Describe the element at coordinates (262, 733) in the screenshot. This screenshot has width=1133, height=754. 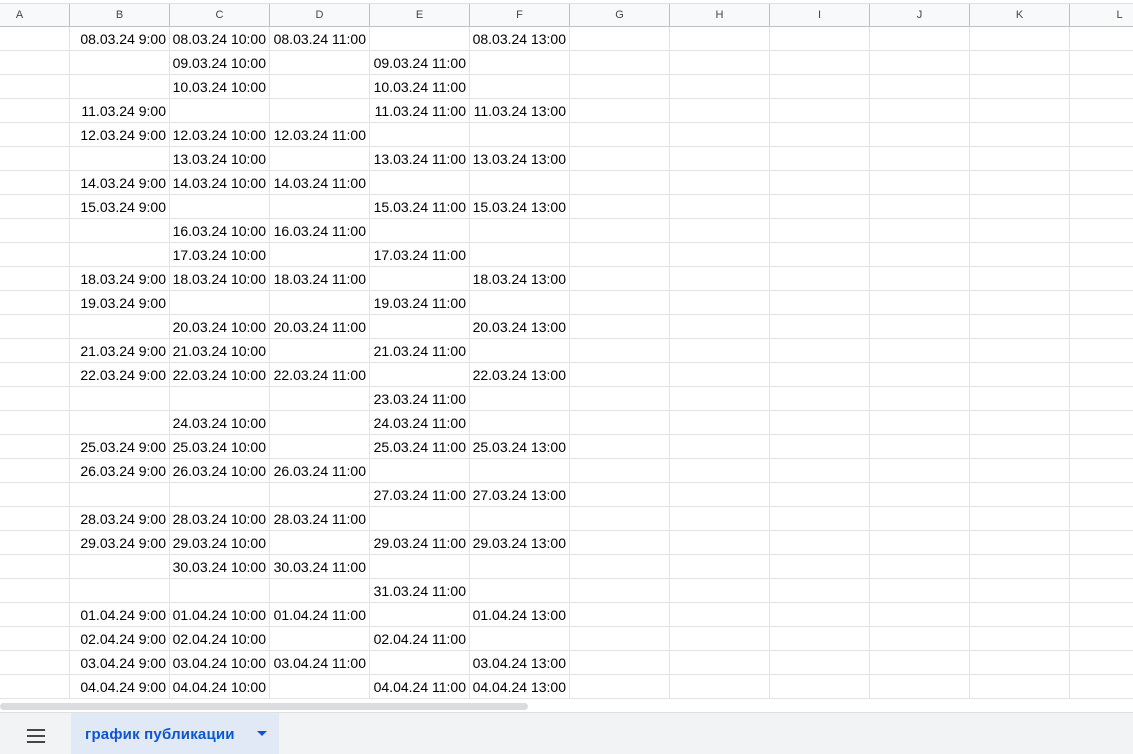
I see `caret-down-icon` at that location.